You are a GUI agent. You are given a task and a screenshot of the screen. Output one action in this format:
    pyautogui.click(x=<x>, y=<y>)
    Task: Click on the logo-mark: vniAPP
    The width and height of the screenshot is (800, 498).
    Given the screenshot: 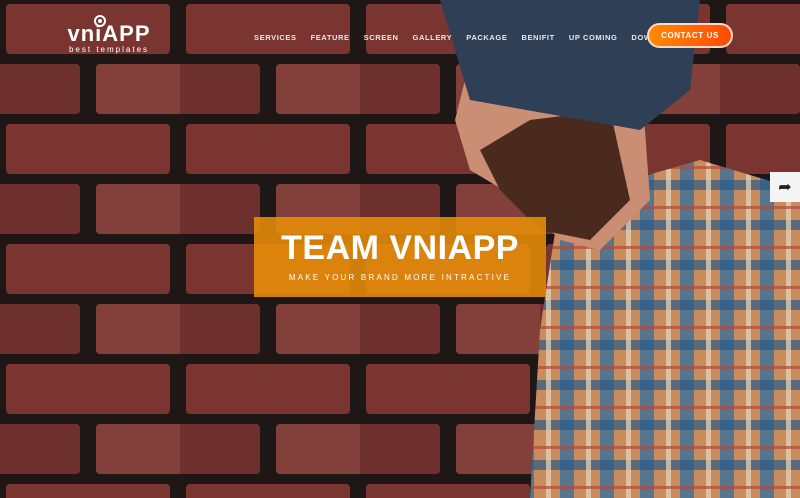 What is the action you would take?
    pyautogui.click(x=109, y=33)
    